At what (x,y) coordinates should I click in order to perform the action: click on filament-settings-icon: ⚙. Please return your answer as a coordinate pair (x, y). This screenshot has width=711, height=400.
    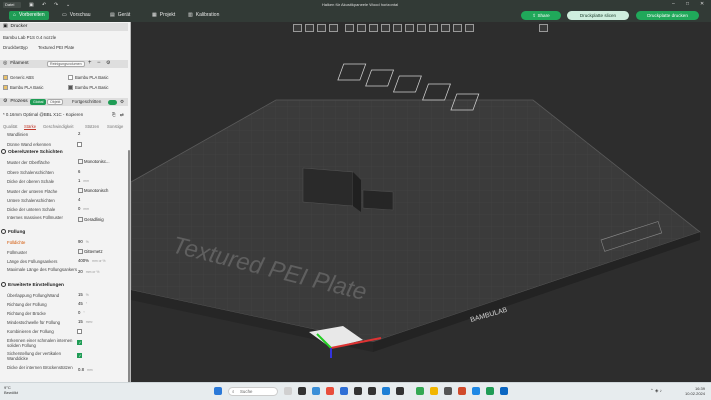
    Looking at the image, I should click on (108, 63).